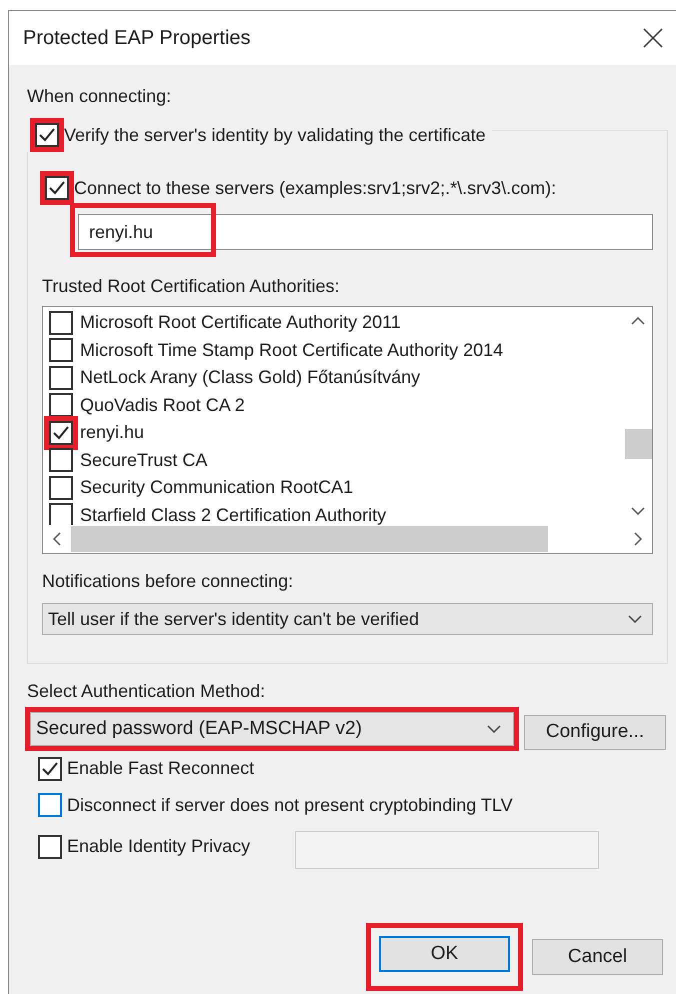 The image size is (676, 994). I want to click on checkbox-label: Verify the server's identity by validating the certificate, so click(275, 135).